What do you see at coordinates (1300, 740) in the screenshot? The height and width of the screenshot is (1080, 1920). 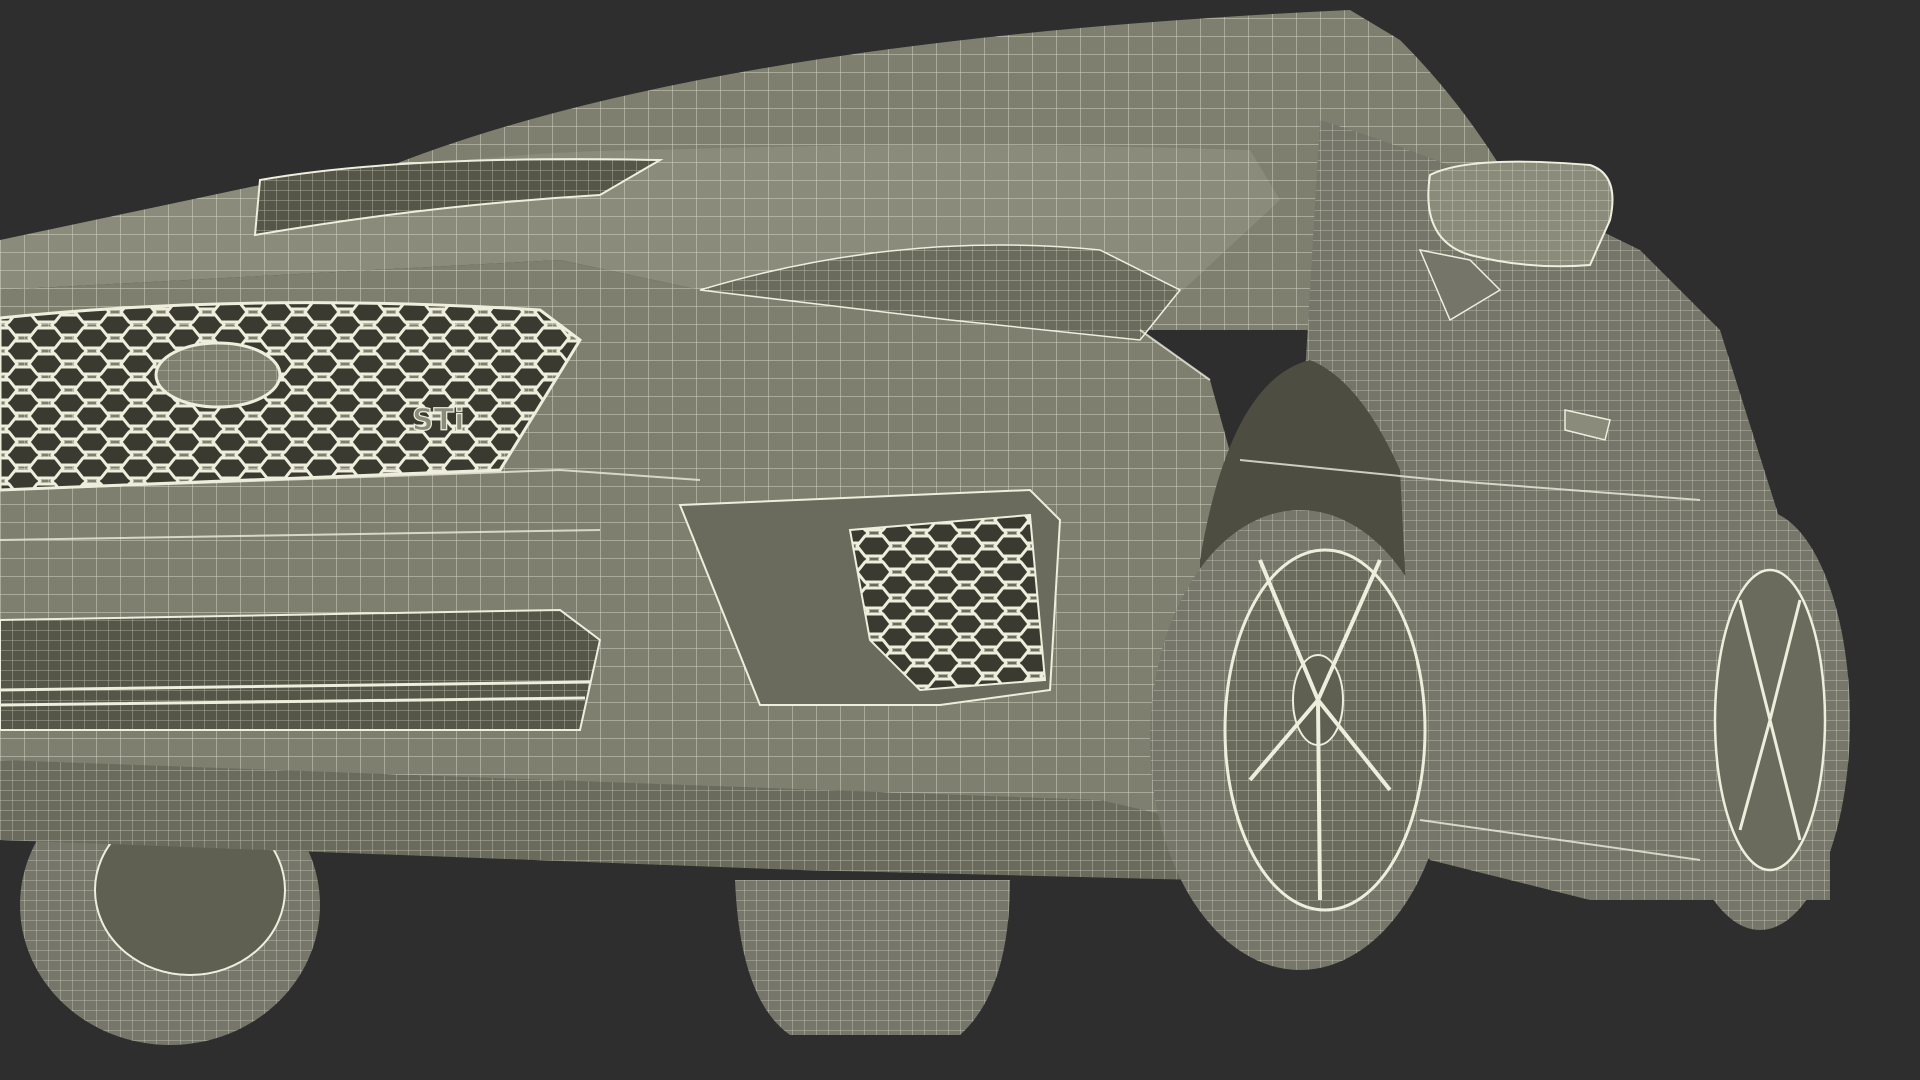 I see `front-right-wheel` at bounding box center [1300, 740].